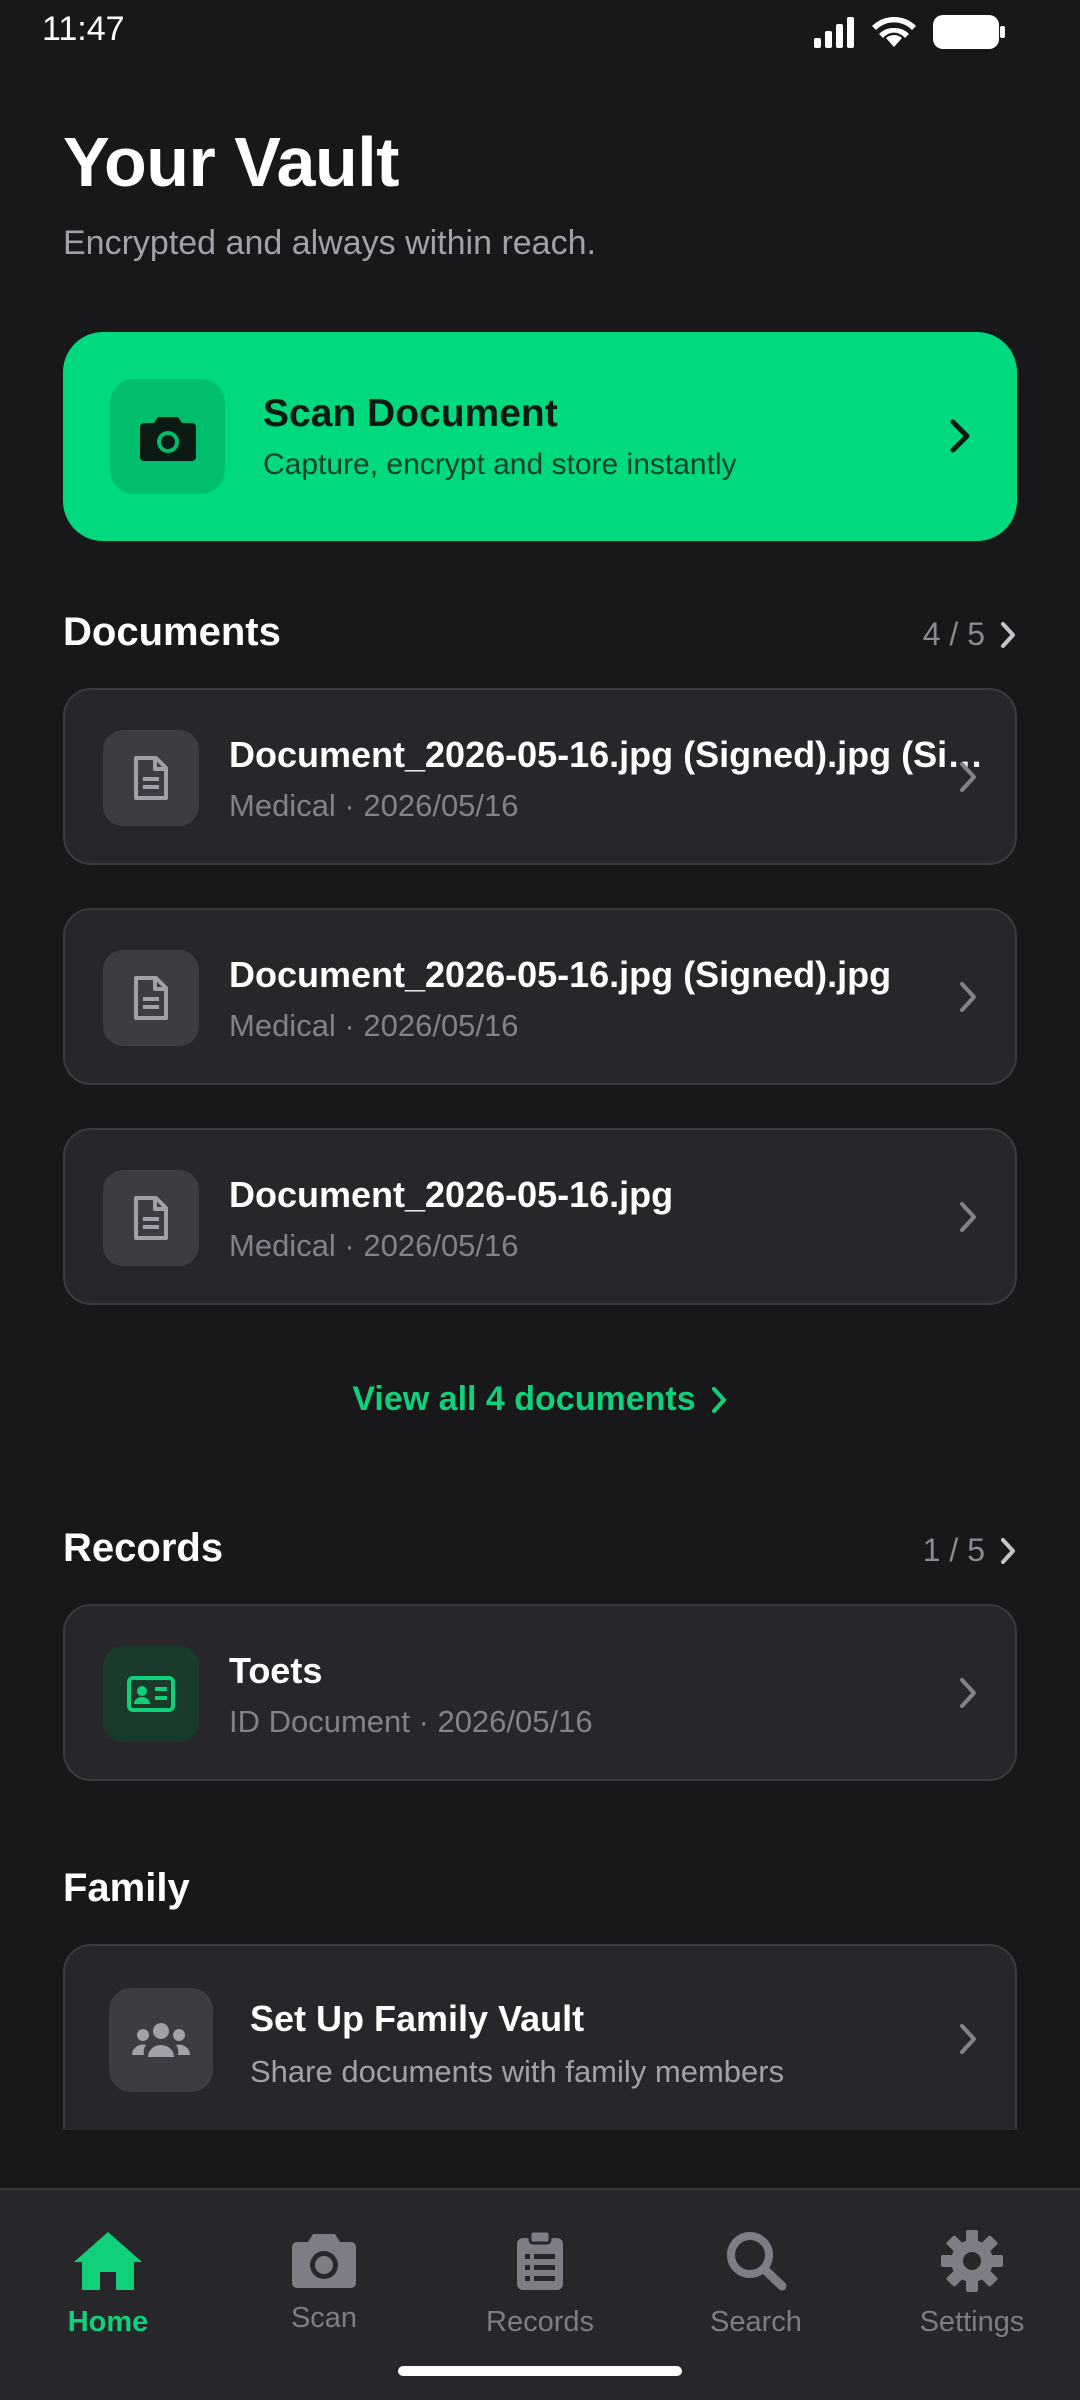  What do you see at coordinates (540, 1692) in the screenshot?
I see `record-list-item: Toets ID Document · 2026/05/16` at bounding box center [540, 1692].